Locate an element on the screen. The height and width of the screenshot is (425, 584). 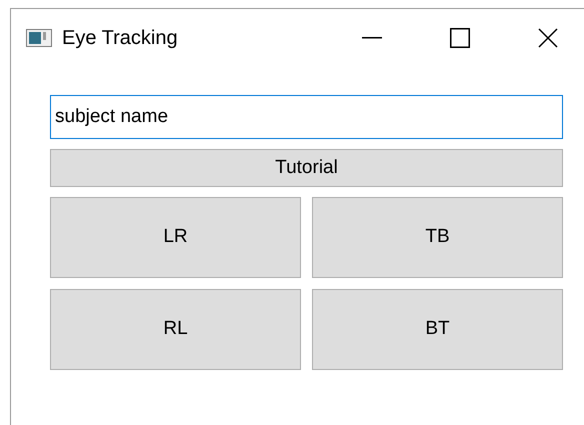
direction-button: RL is located at coordinates (175, 329).